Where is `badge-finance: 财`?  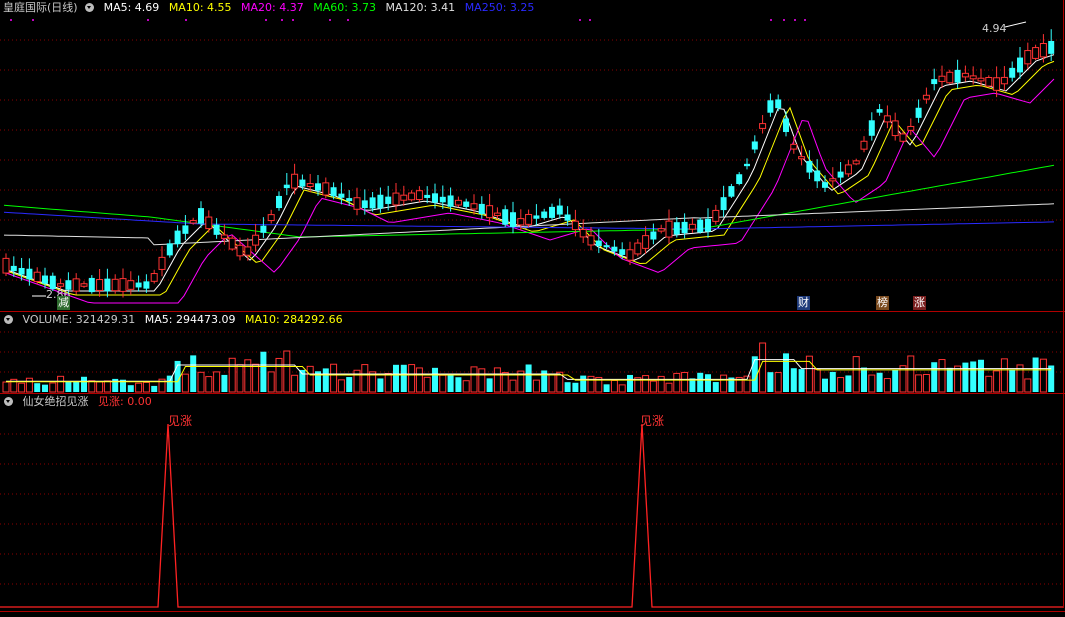 badge-finance: 财 is located at coordinates (803, 303).